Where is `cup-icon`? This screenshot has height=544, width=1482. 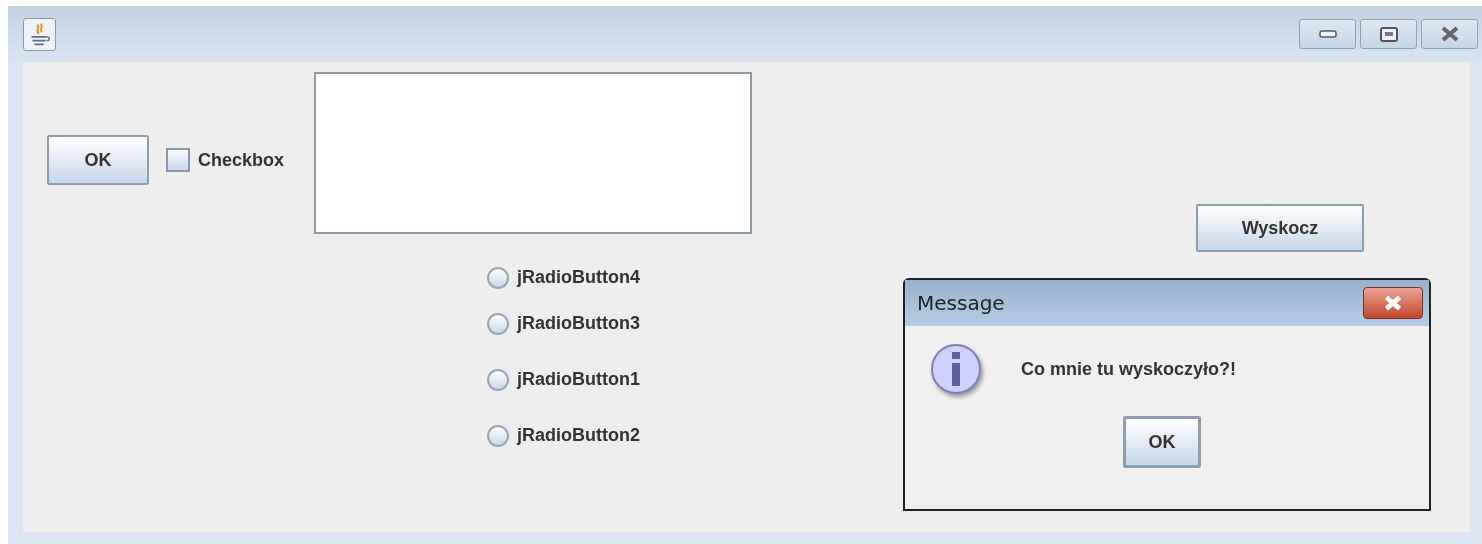 cup-icon is located at coordinates (39, 34).